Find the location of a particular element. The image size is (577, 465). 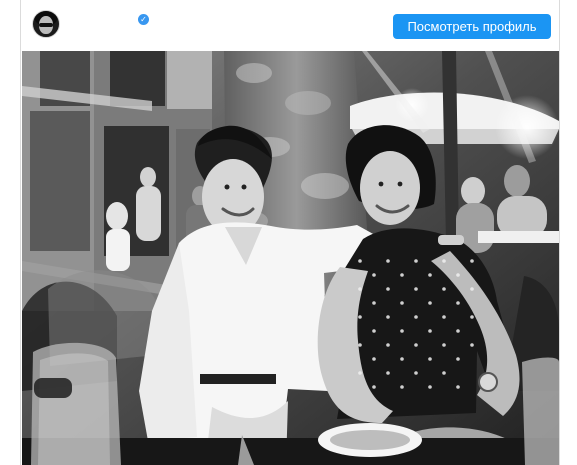

verified-badge-icon: ✓ is located at coordinates (143, 19).